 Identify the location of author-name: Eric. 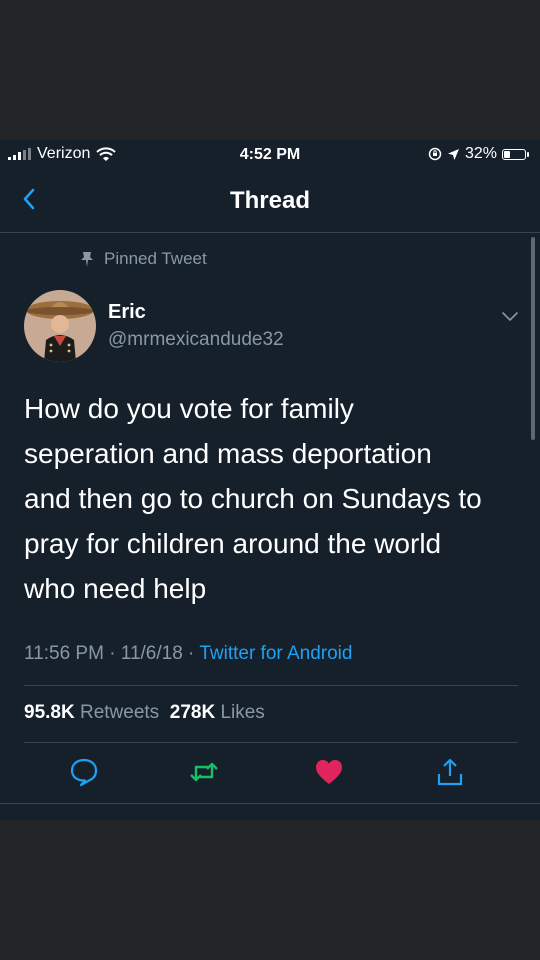
(127, 312).